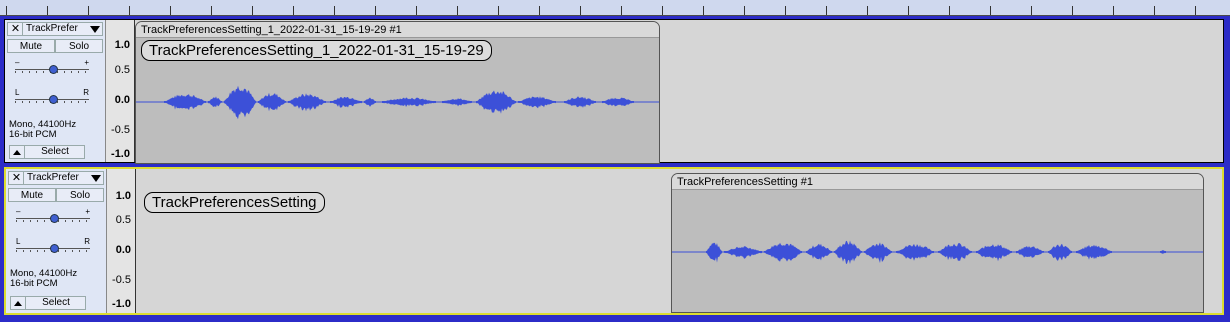 This screenshot has width=1230, height=322. What do you see at coordinates (17, 92) in the screenshot?
I see `pan-left-label: L` at bounding box center [17, 92].